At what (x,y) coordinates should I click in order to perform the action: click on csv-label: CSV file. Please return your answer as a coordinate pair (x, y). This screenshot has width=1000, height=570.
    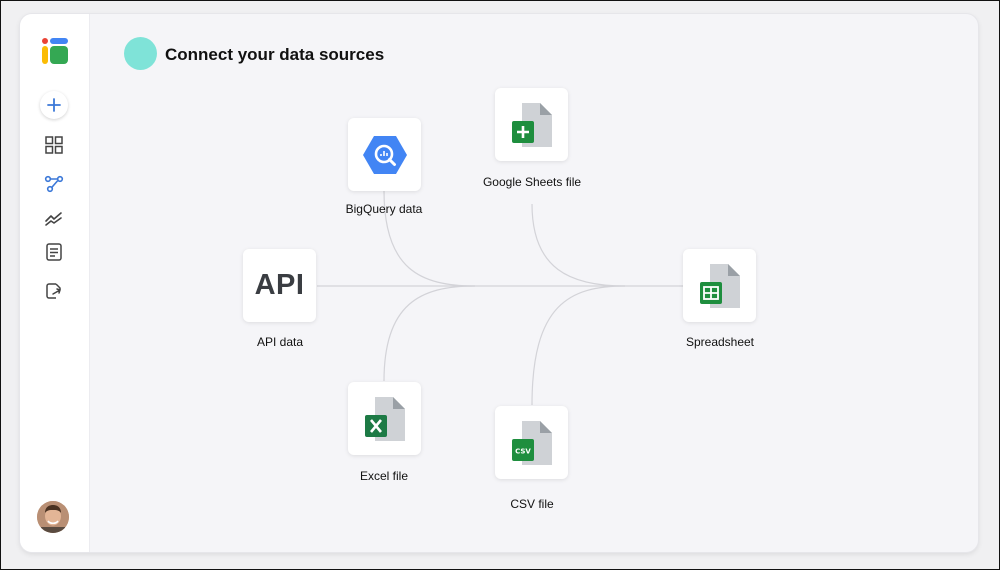
    Looking at the image, I should click on (532, 504).